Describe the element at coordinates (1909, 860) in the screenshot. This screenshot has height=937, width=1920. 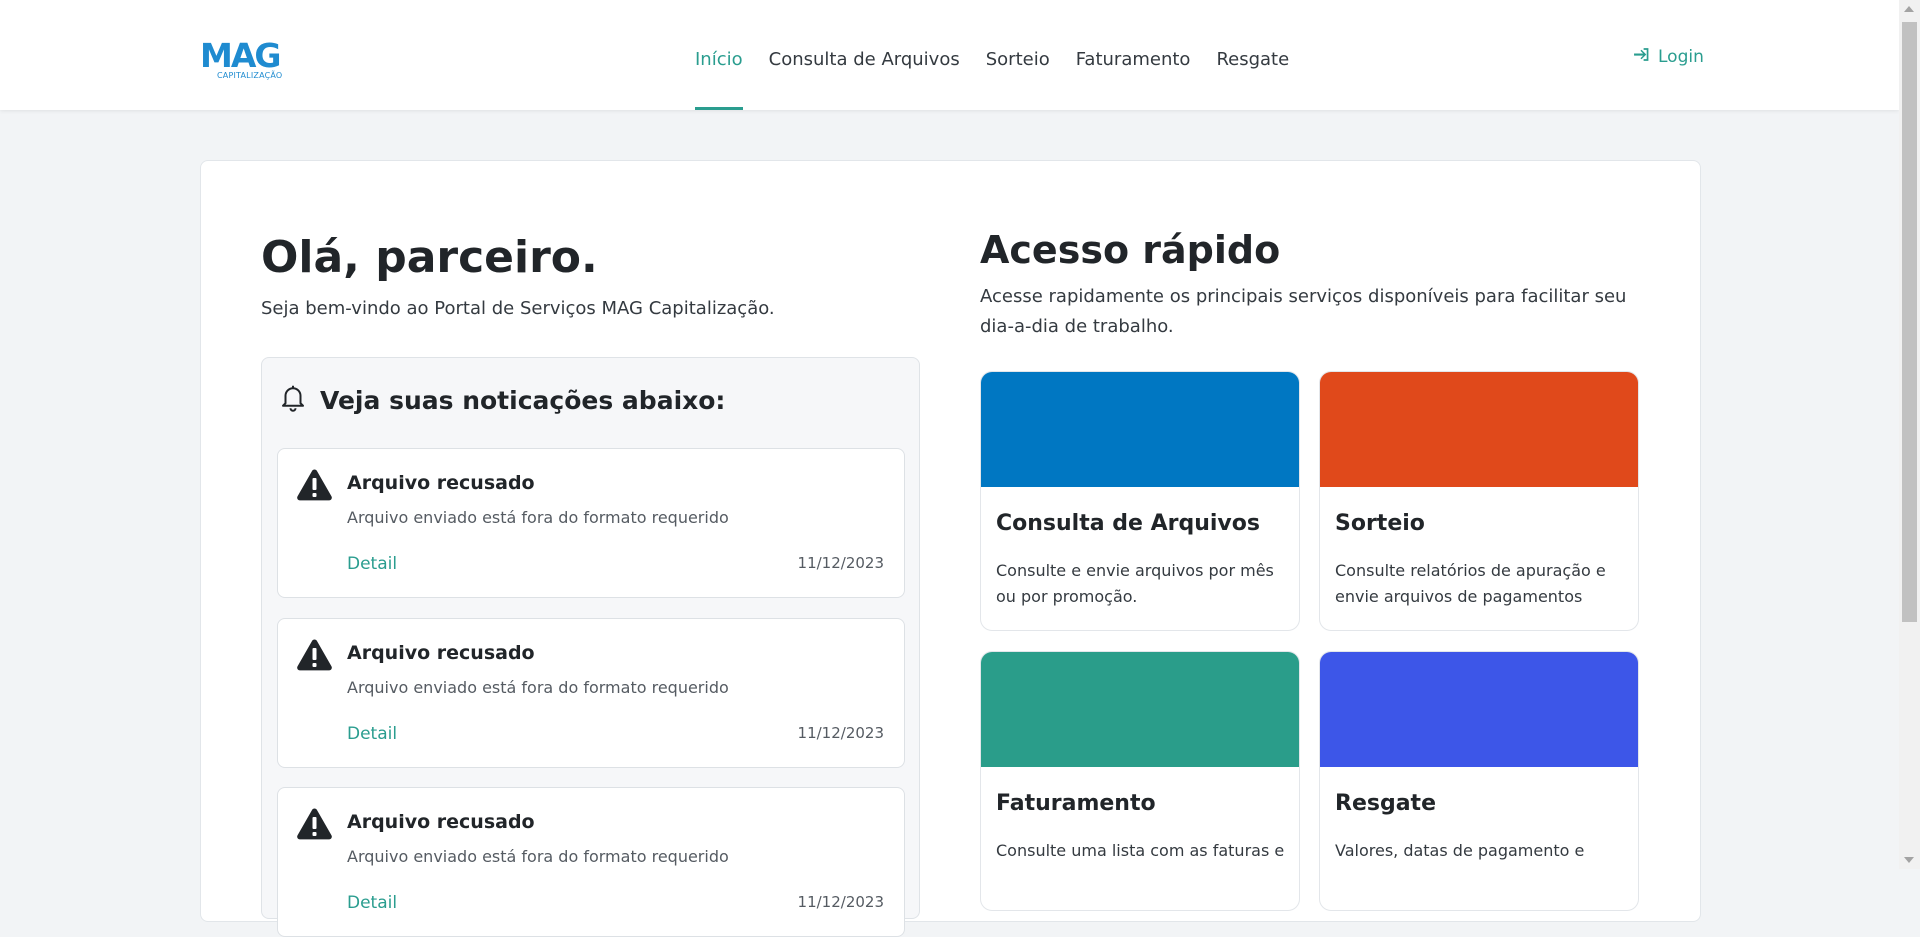
I see `scroll-down-arrow` at that location.